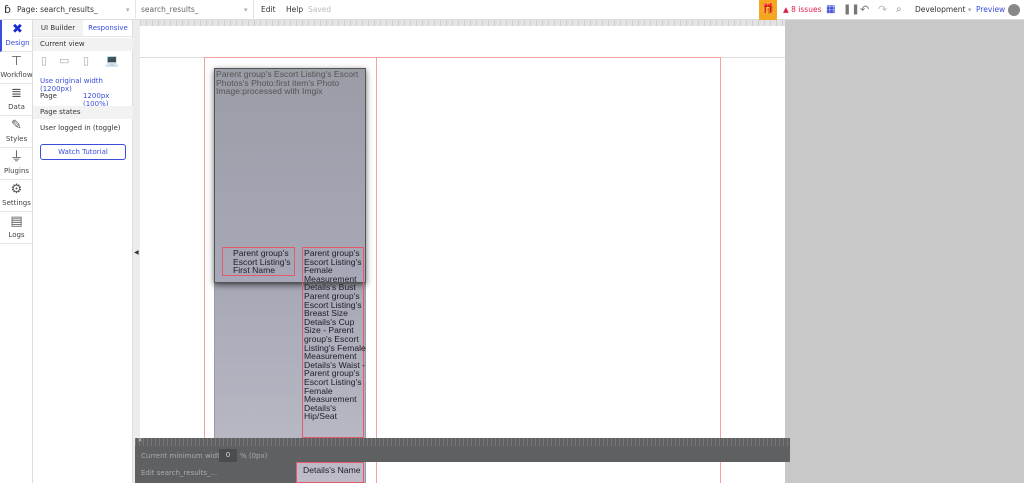 The width and height of the screenshot is (1024, 483). What do you see at coordinates (83, 44) in the screenshot?
I see `current-view-heading: Current view` at bounding box center [83, 44].